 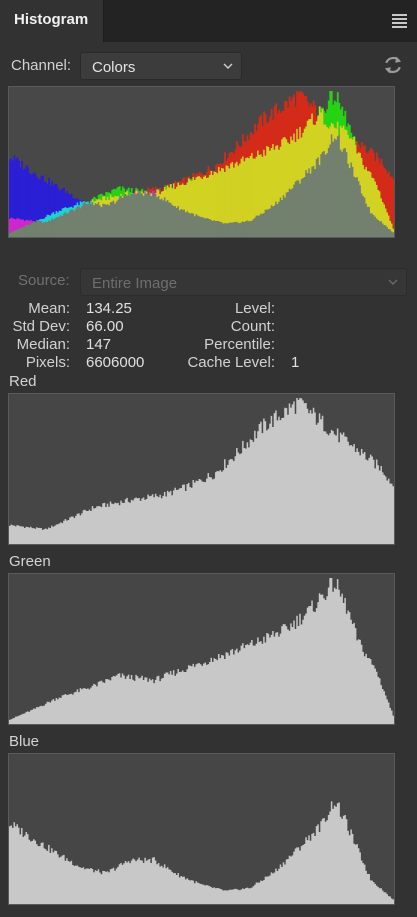 What do you see at coordinates (231, 362) in the screenshot?
I see `cache-level-label: Cache Level:` at bounding box center [231, 362].